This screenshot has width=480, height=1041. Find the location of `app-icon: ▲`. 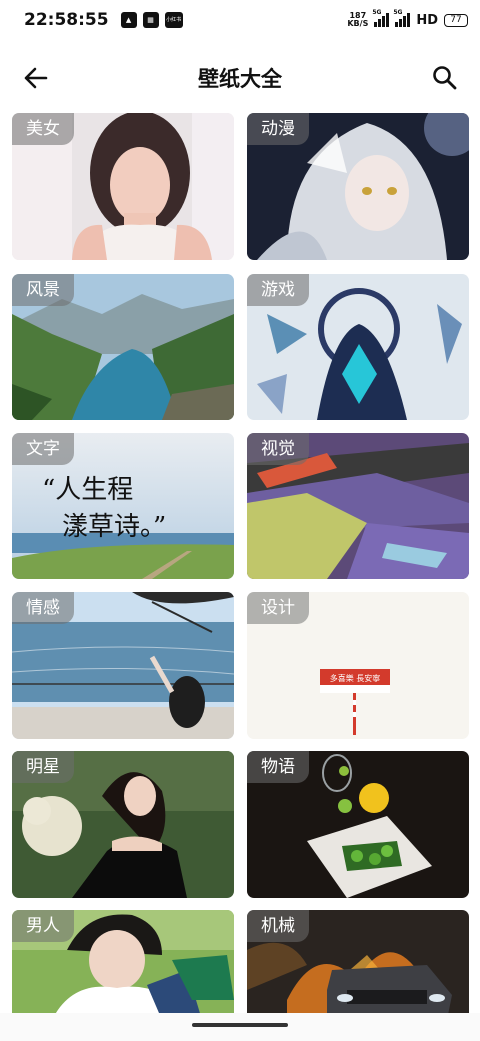

app-icon: ▲ is located at coordinates (128, 20).